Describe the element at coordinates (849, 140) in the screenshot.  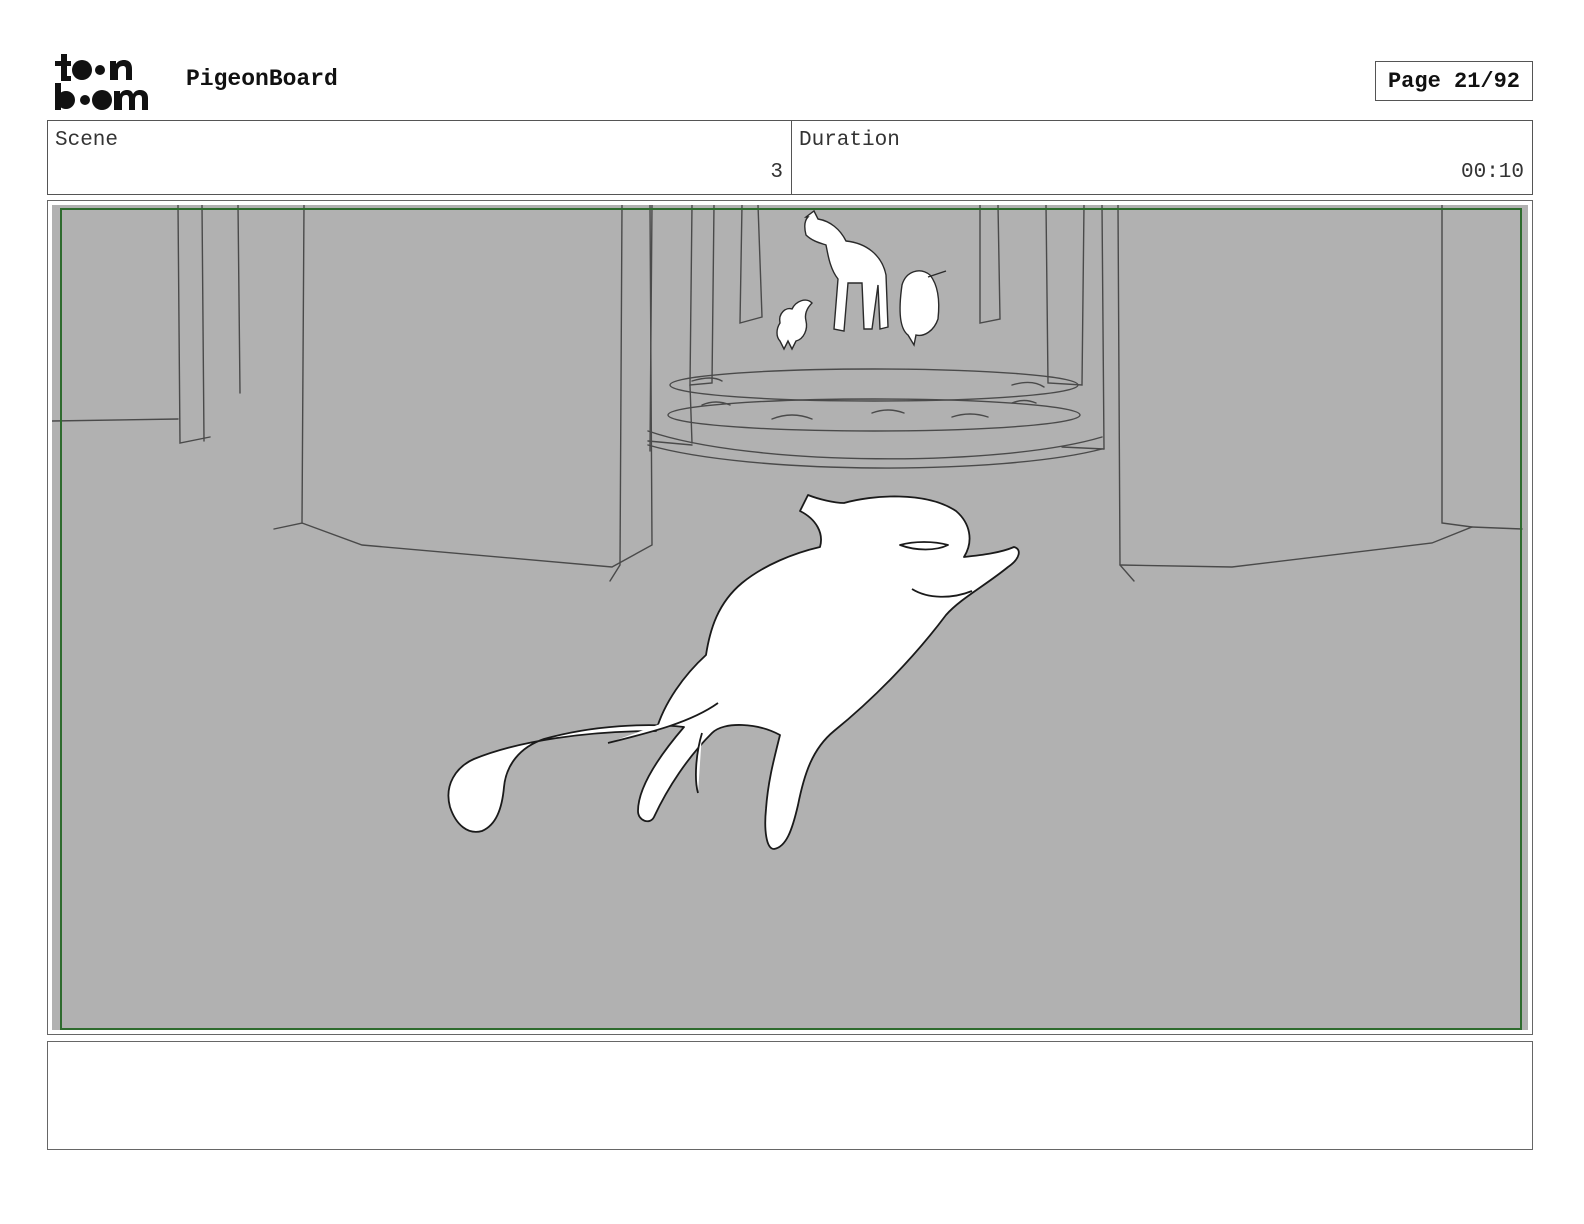
I see `duration-label: Duration` at that location.